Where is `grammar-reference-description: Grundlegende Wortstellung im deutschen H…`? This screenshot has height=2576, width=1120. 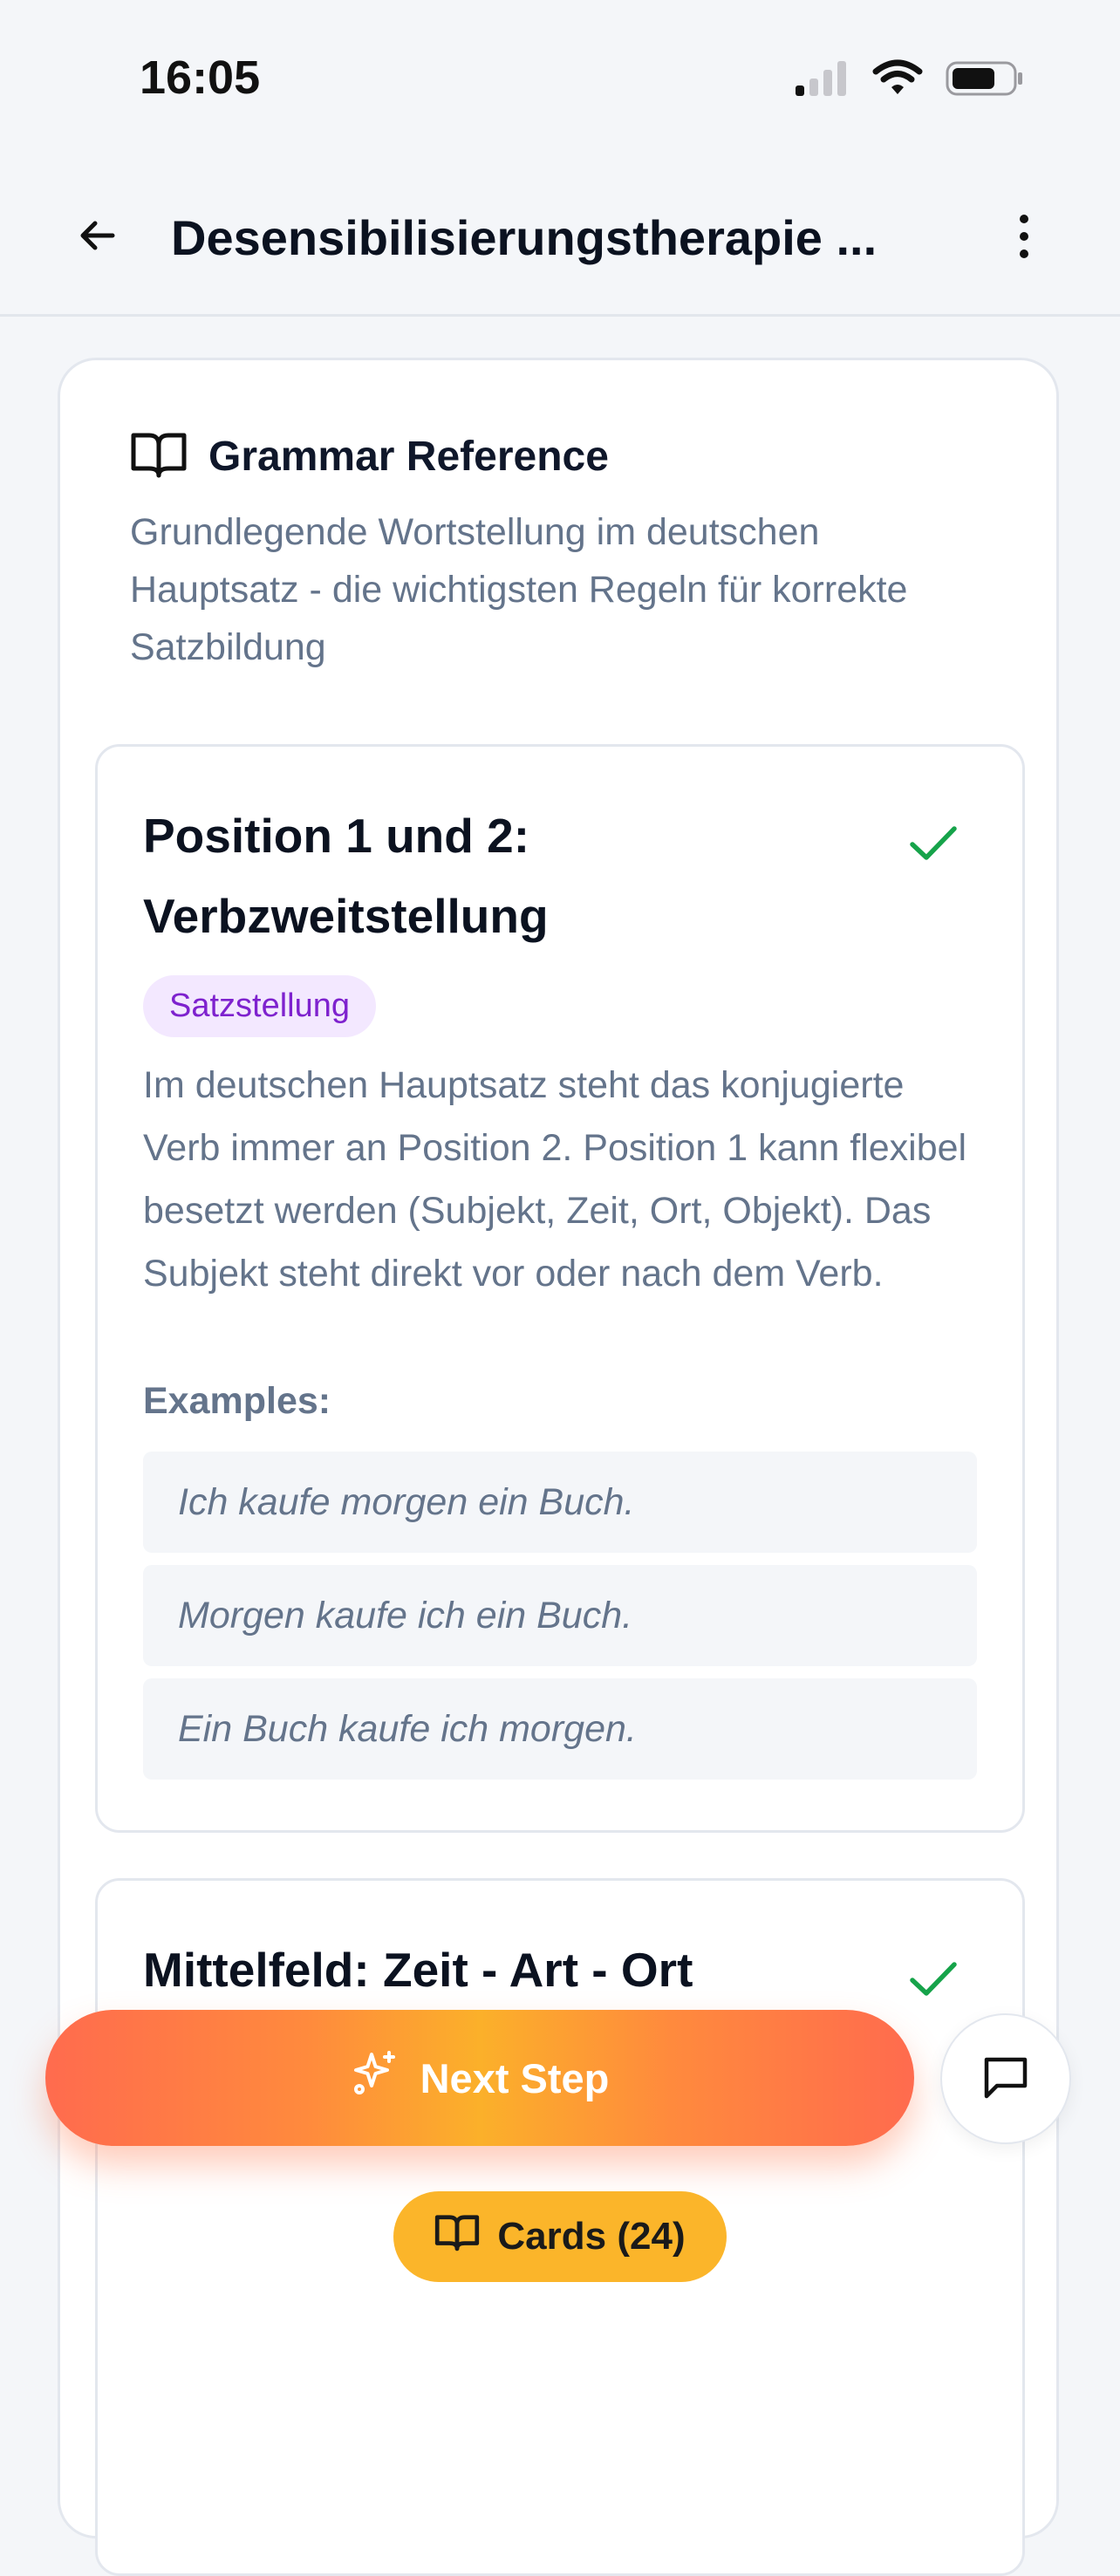
grammar-reference-description: Grundlegende Wortstellung im deutschen H… is located at coordinates (519, 589).